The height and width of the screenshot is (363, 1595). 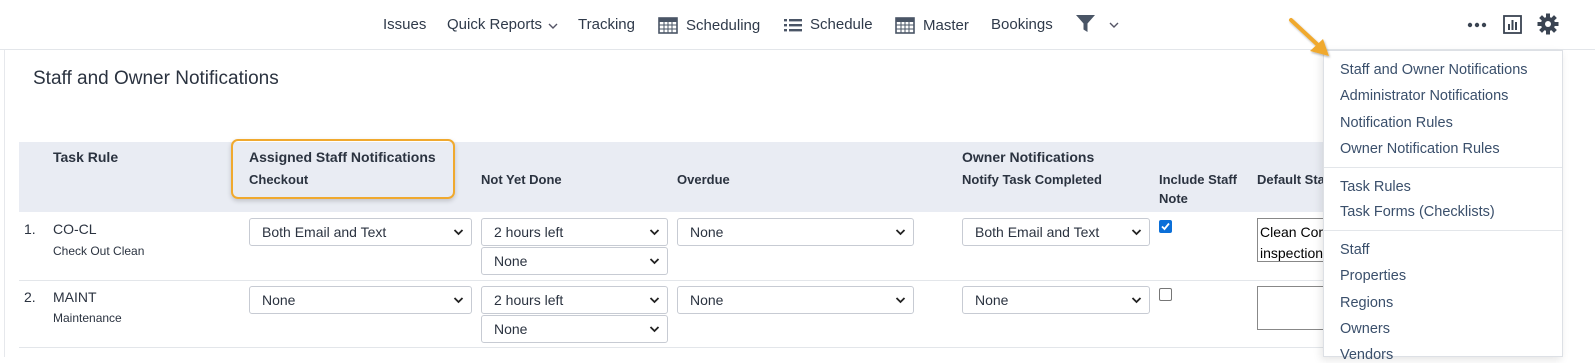 What do you see at coordinates (156, 78) in the screenshot?
I see `page-title: Staff and Owner Notifications` at bounding box center [156, 78].